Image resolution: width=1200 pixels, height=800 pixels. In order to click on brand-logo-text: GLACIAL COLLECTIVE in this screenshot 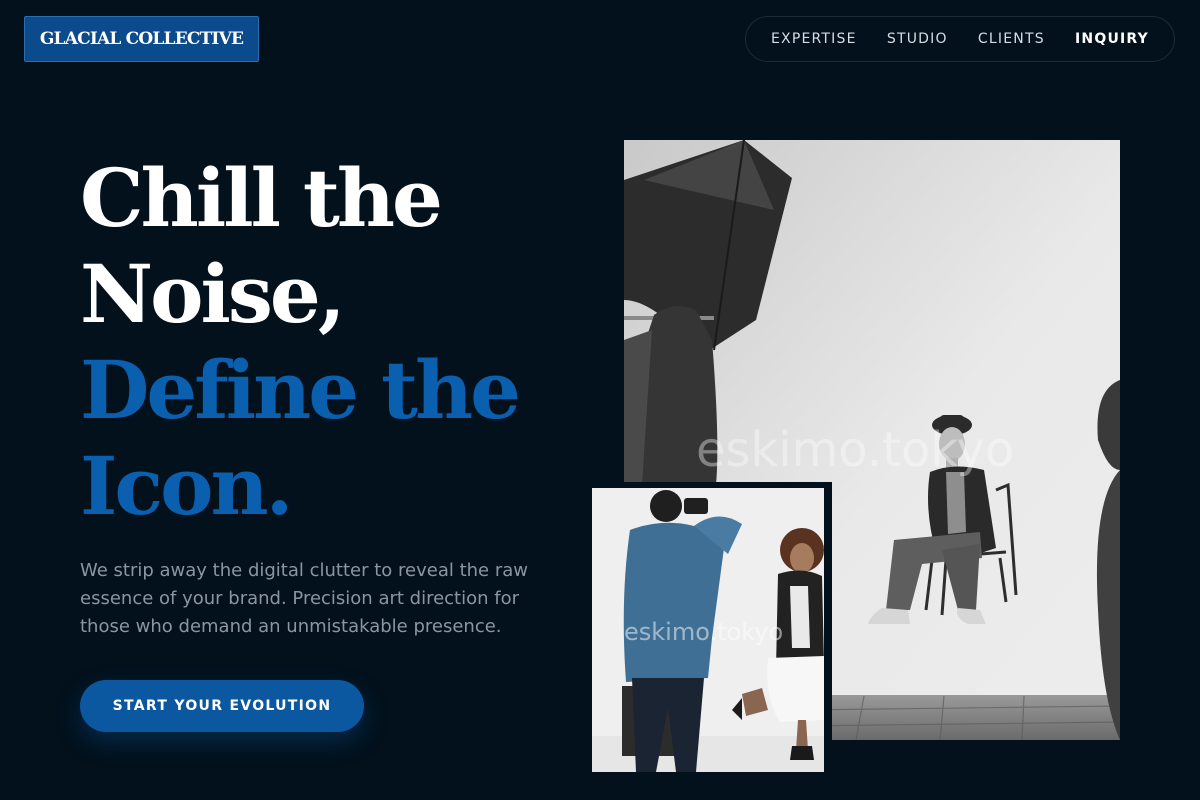, I will do `click(141, 39)`.